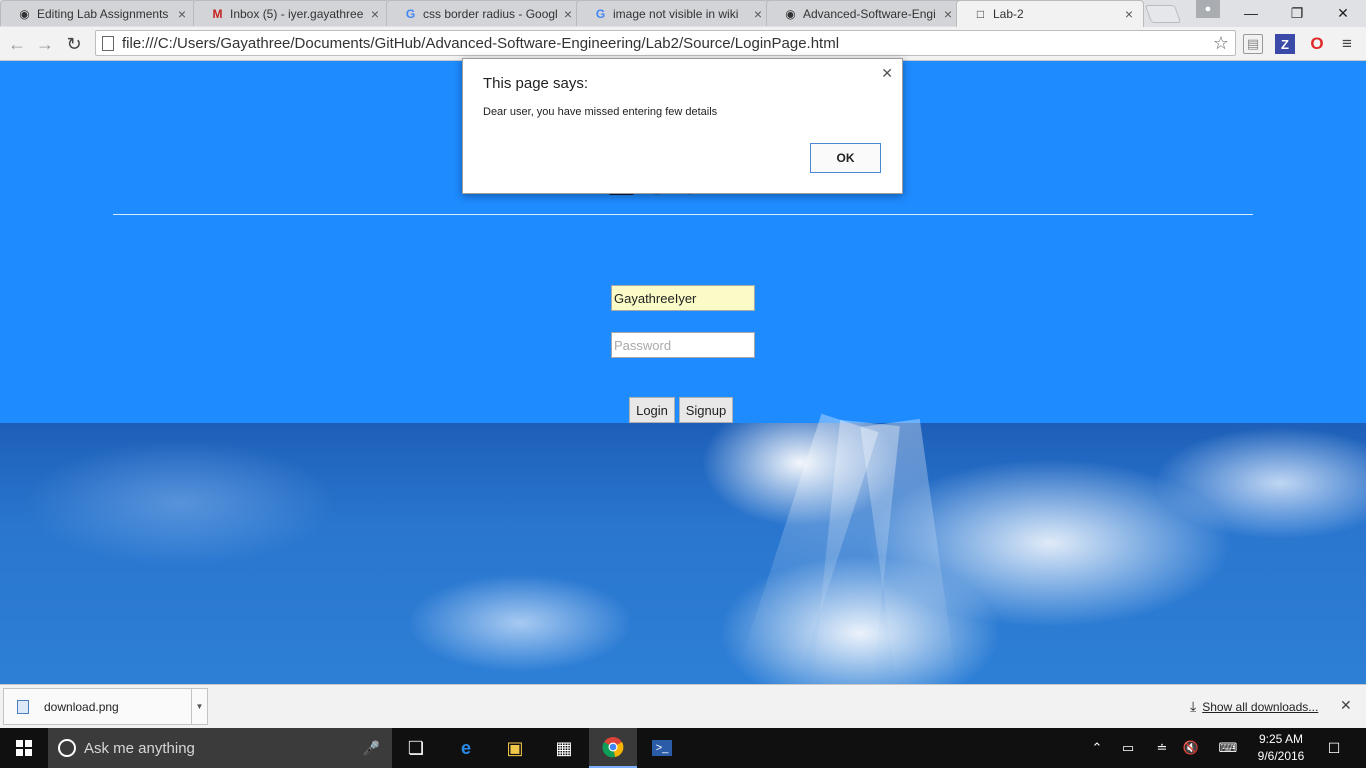  Describe the element at coordinates (564, 748) in the screenshot. I see `store-icon: ▦` at that location.